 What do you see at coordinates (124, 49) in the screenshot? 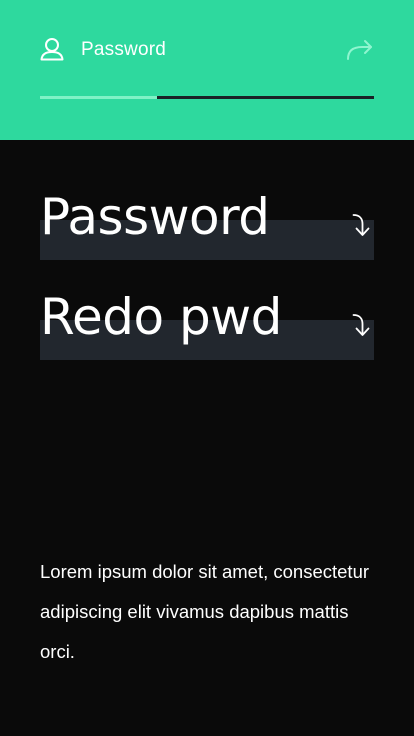
I see `page-title: Password` at bounding box center [124, 49].